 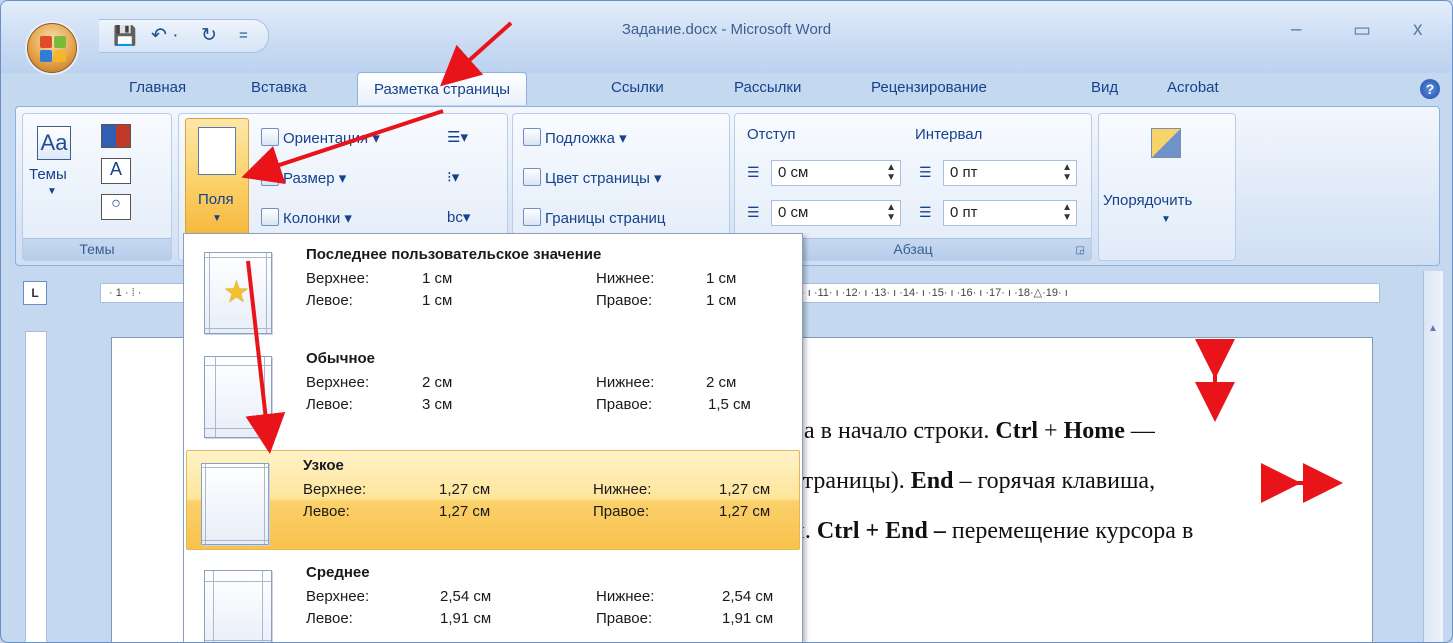 I want to click on page-color-button: Цвет страницы ▾, so click(x=592, y=177).